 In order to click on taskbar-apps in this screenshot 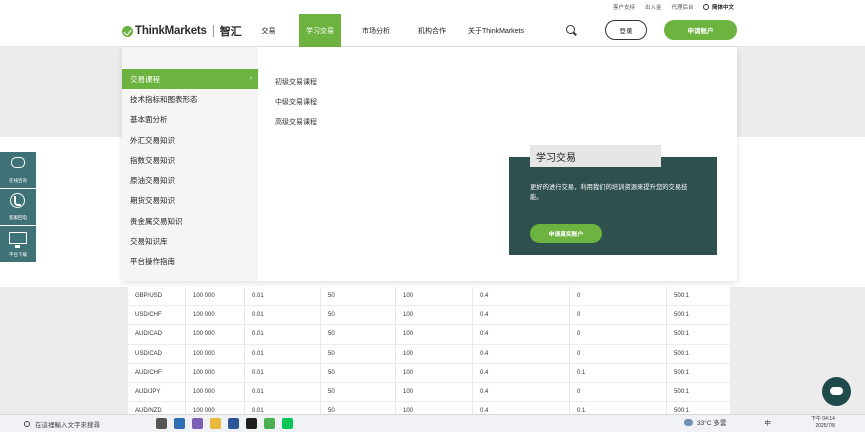, I will do `click(224, 423)`.